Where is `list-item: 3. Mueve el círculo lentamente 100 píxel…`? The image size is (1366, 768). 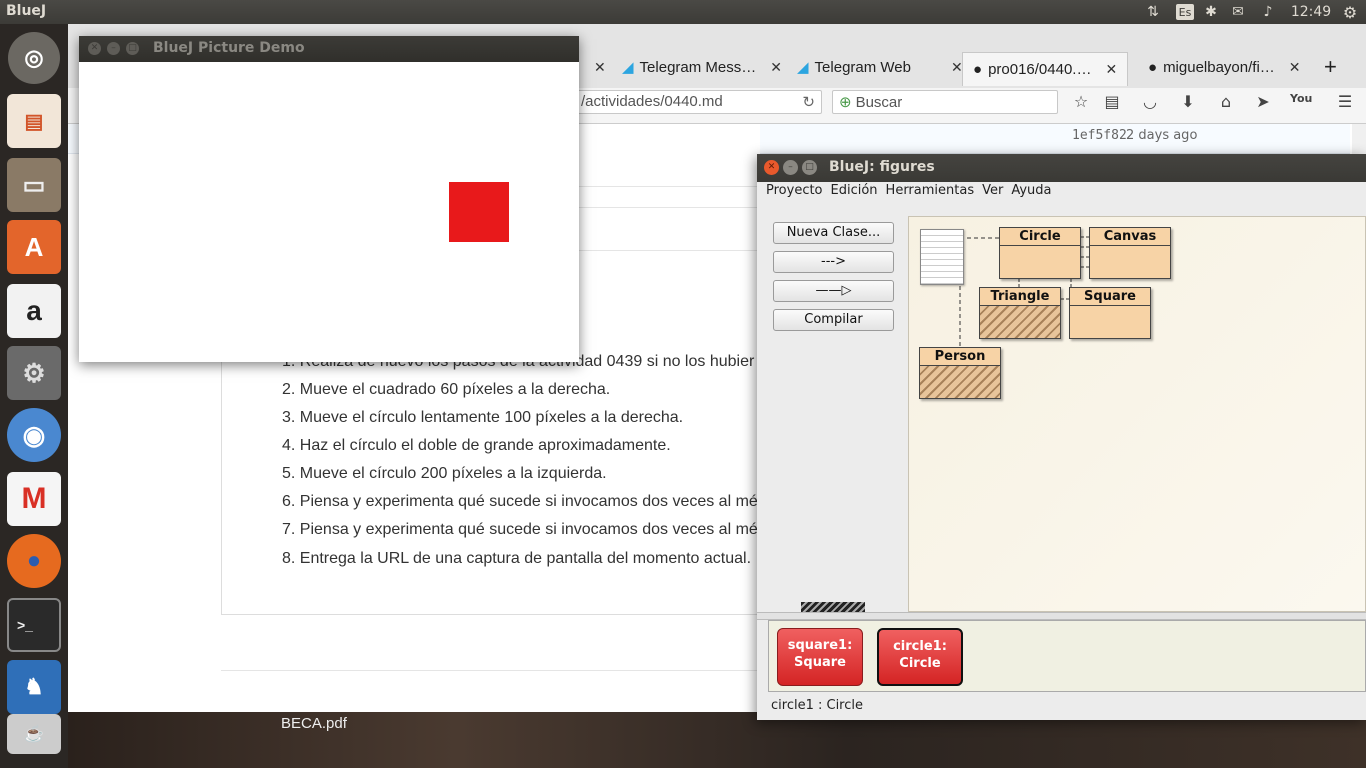 list-item: 3. Mueve el círculo lentamente 100 píxel… is located at coordinates (483, 417).